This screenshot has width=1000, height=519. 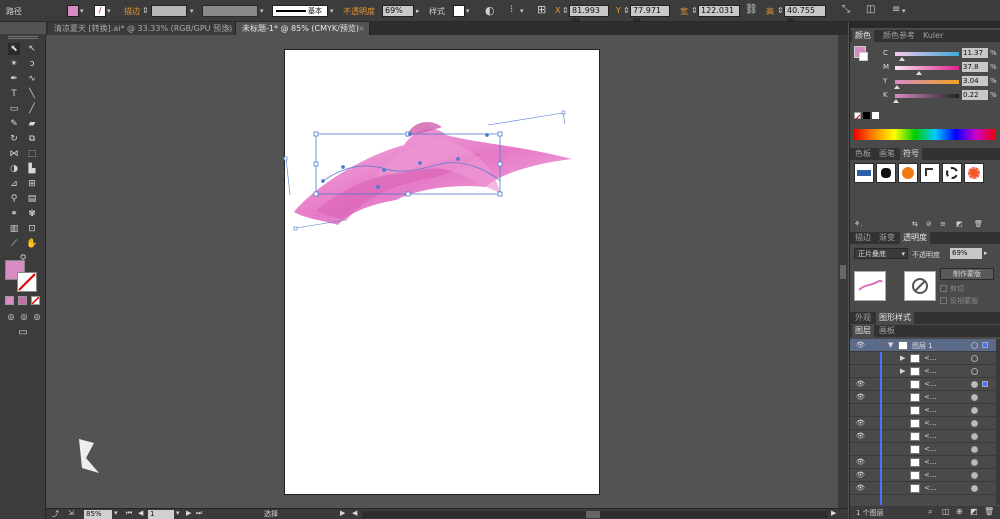 I want to click on clipping-mask-icon: ◫, so click(x=946, y=511).